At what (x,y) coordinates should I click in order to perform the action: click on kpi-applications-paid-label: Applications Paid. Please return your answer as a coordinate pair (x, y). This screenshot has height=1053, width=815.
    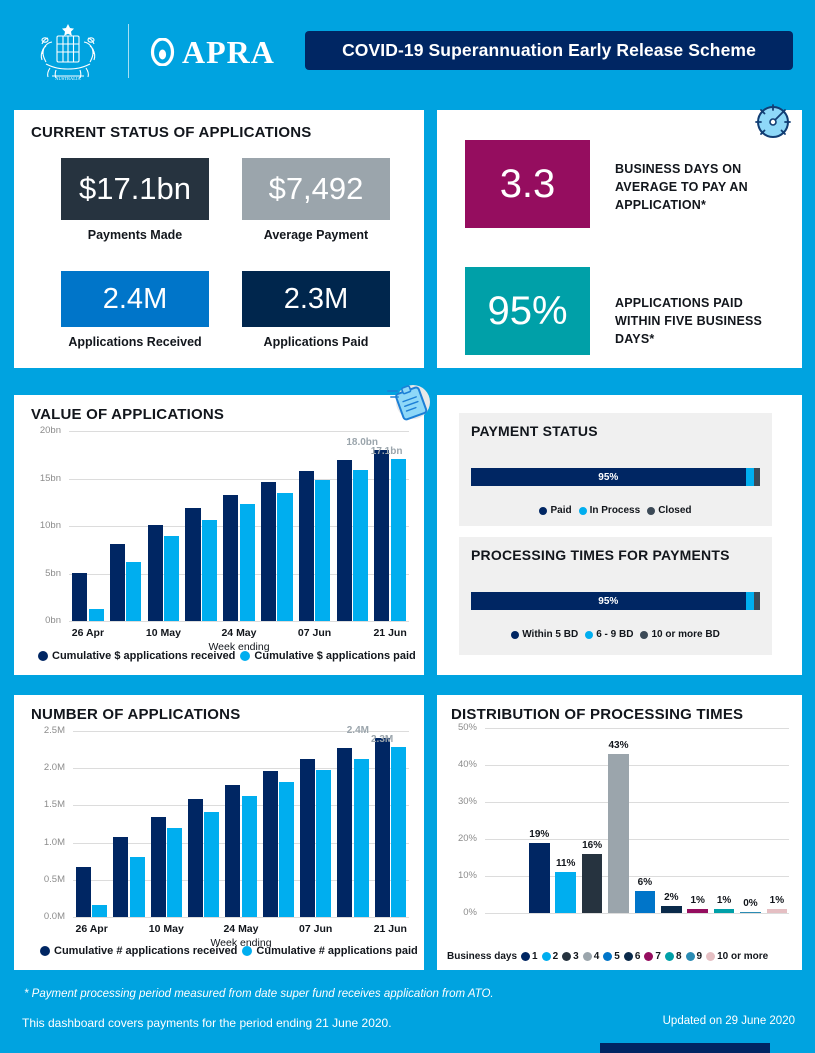
    Looking at the image, I should click on (316, 342).